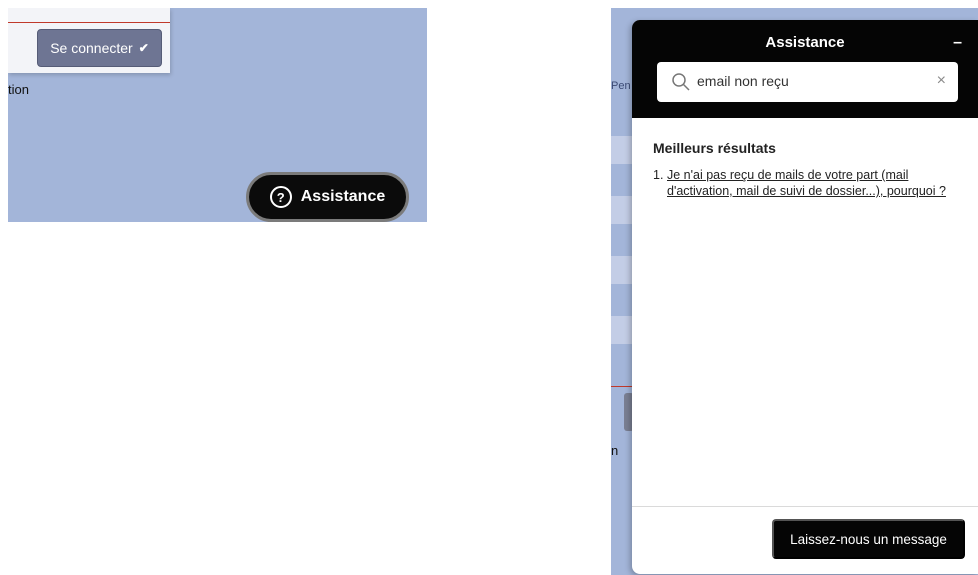  I want to click on leave-message-button: Laissez-nous un message, so click(868, 539).